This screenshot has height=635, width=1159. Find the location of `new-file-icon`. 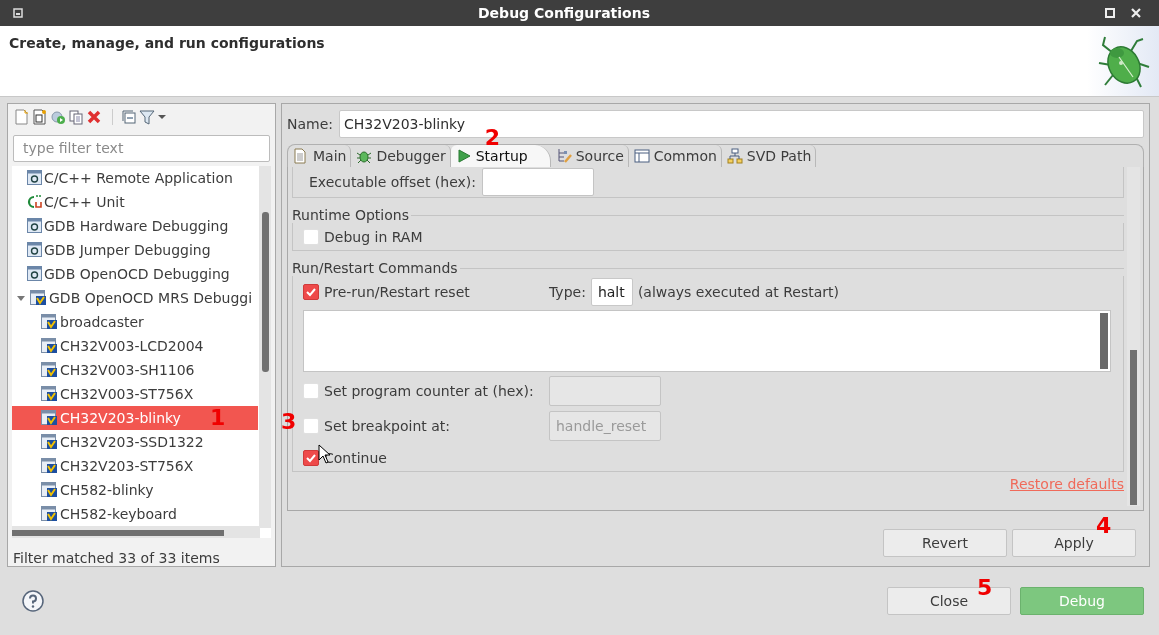

new-file-icon is located at coordinates (22, 116).